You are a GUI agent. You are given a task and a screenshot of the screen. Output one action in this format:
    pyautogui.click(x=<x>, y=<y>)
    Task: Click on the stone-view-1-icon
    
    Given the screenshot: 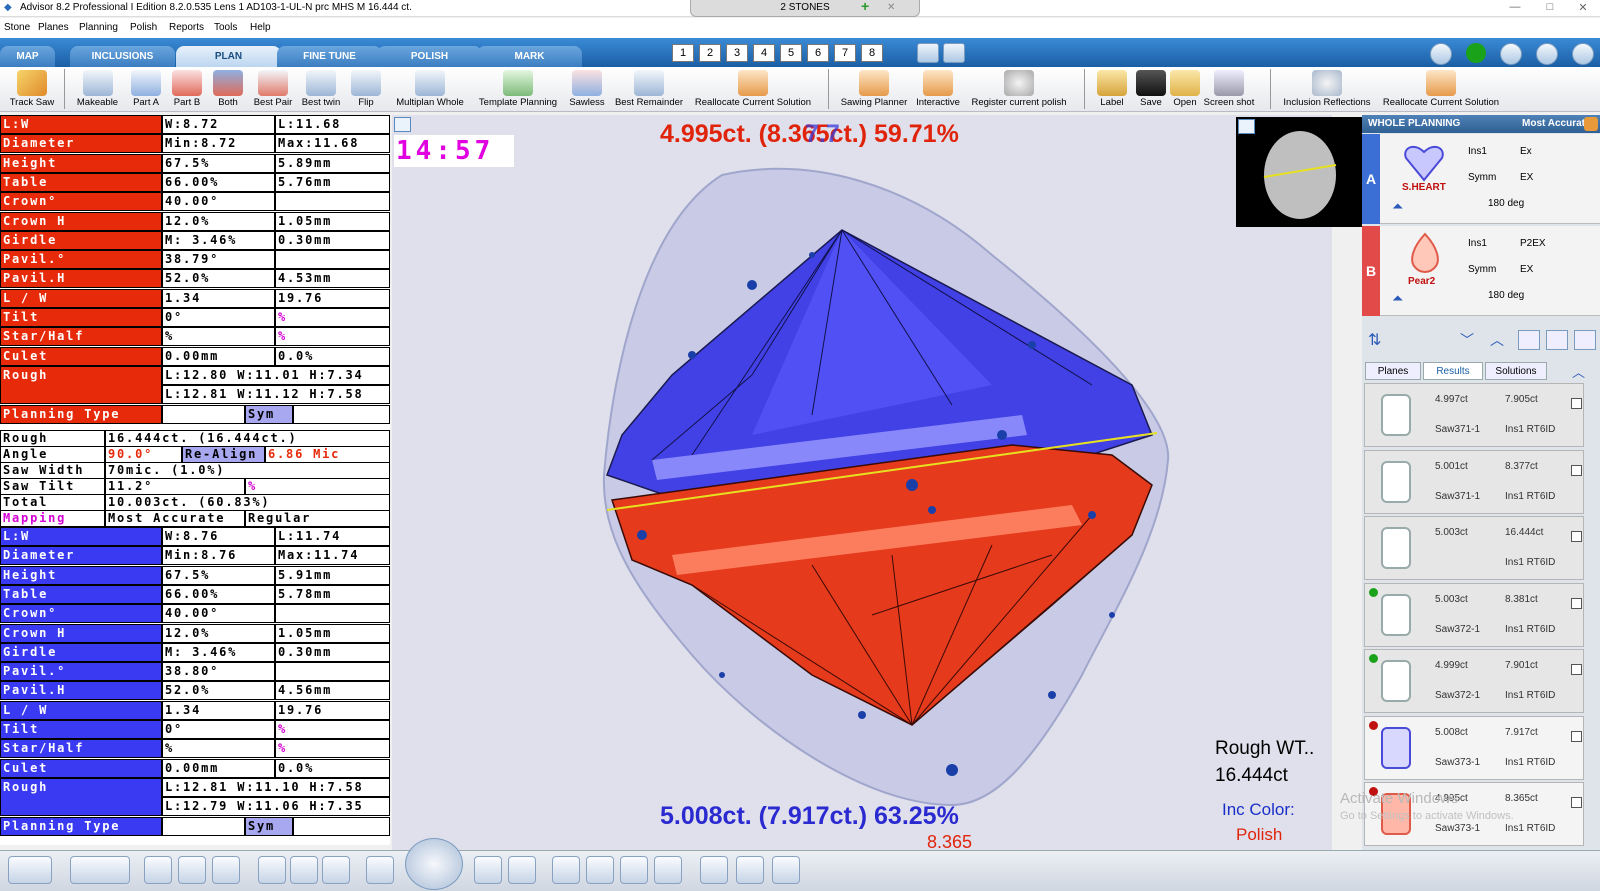 What is the action you would take?
    pyautogui.click(x=566, y=870)
    